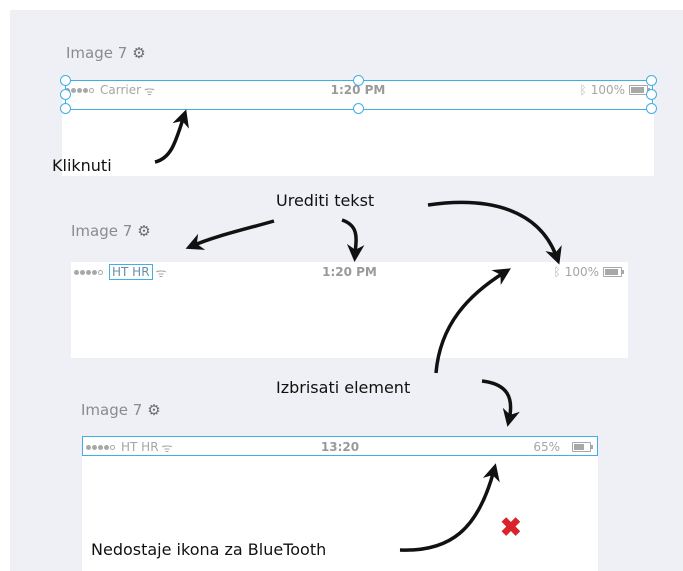 This screenshot has height=571, width=683. Describe the element at coordinates (171, 136) in the screenshot. I see `arrow-click` at that location.